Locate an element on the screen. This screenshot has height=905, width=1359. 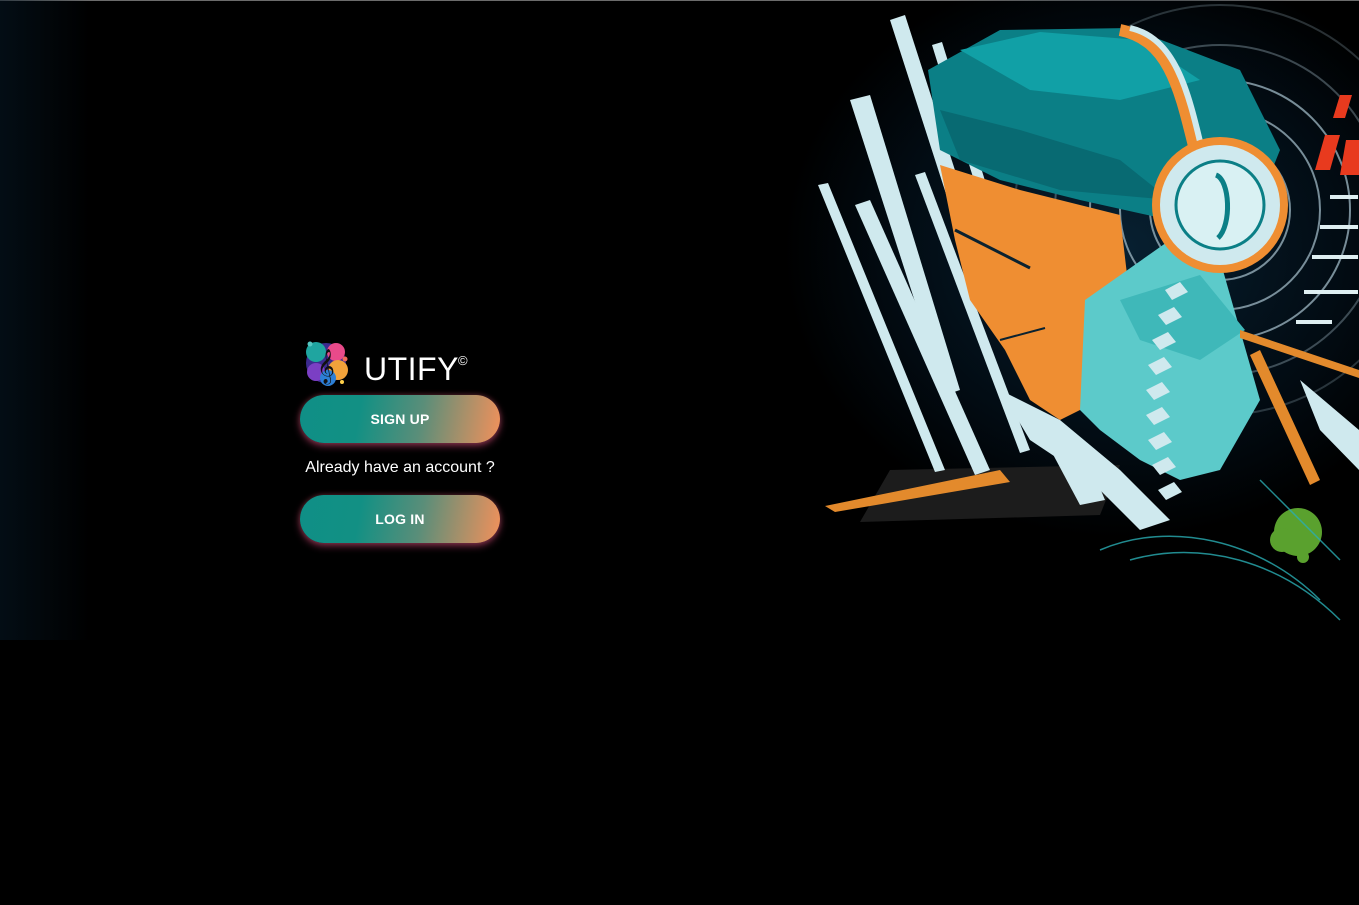
red-marks is located at coordinates (1337, 135).